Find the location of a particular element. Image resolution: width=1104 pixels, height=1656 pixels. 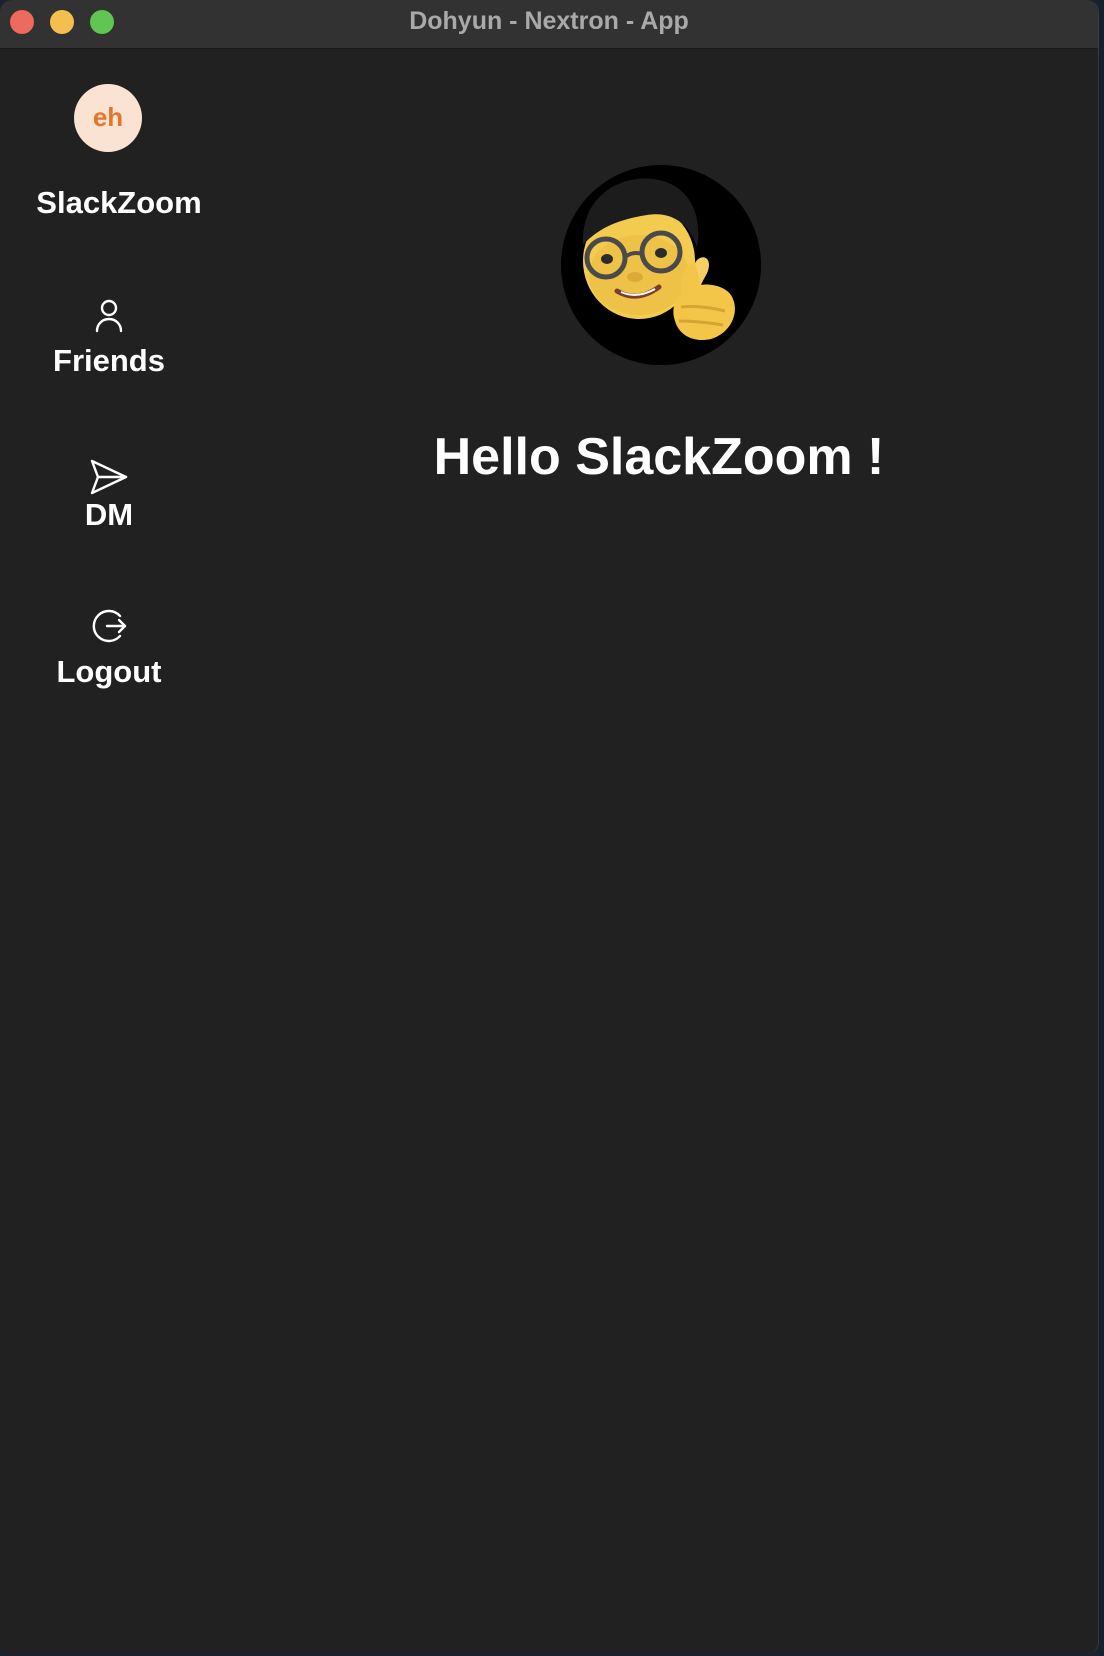

background-edge is located at coordinates (1101, 828).